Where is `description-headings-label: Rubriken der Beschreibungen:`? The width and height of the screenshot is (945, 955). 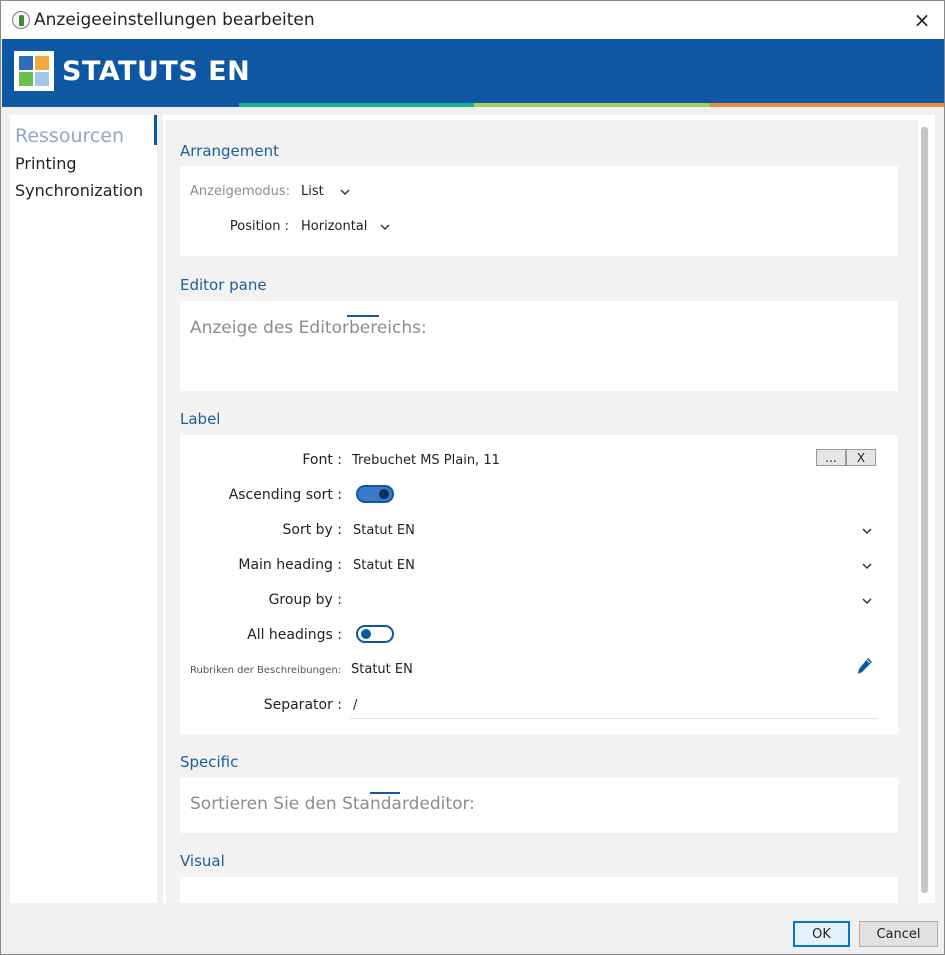 description-headings-label: Rubriken der Beschreibungen: is located at coordinates (266, 670).